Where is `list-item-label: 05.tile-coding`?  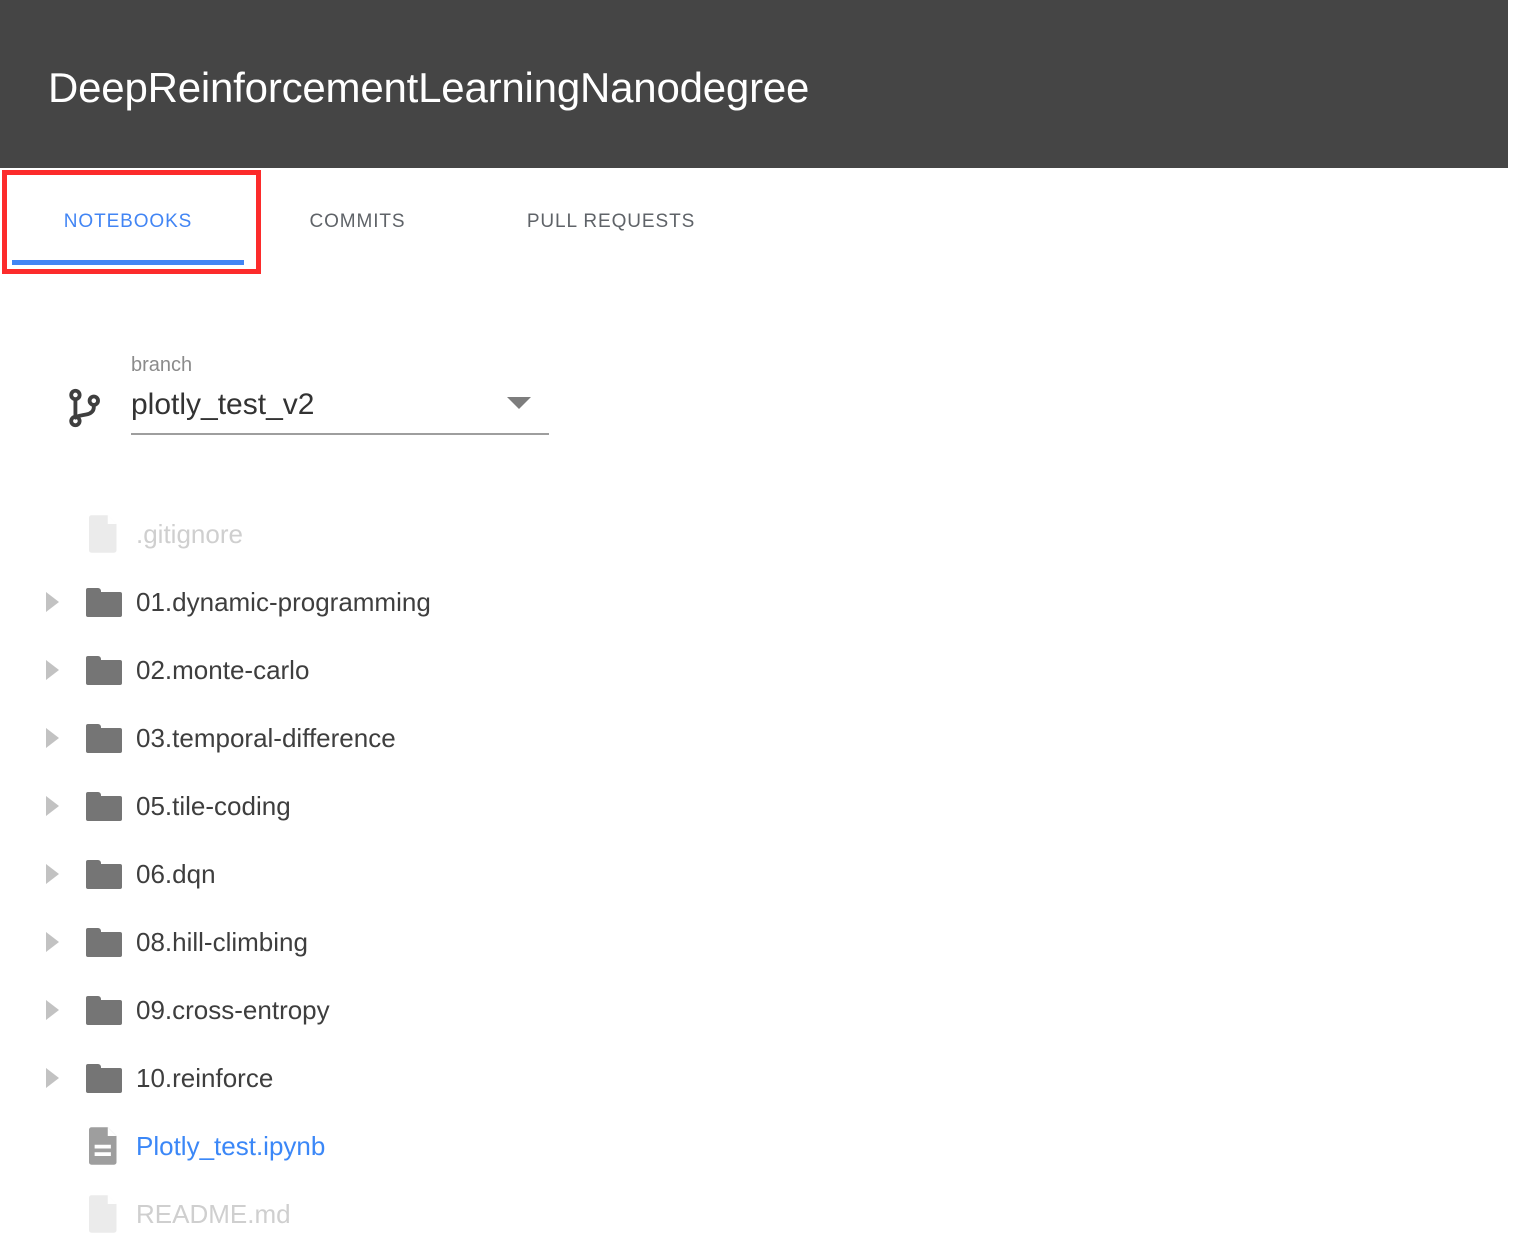
list-item-label: 05.tile-coding is located at coordinates (213, 806).